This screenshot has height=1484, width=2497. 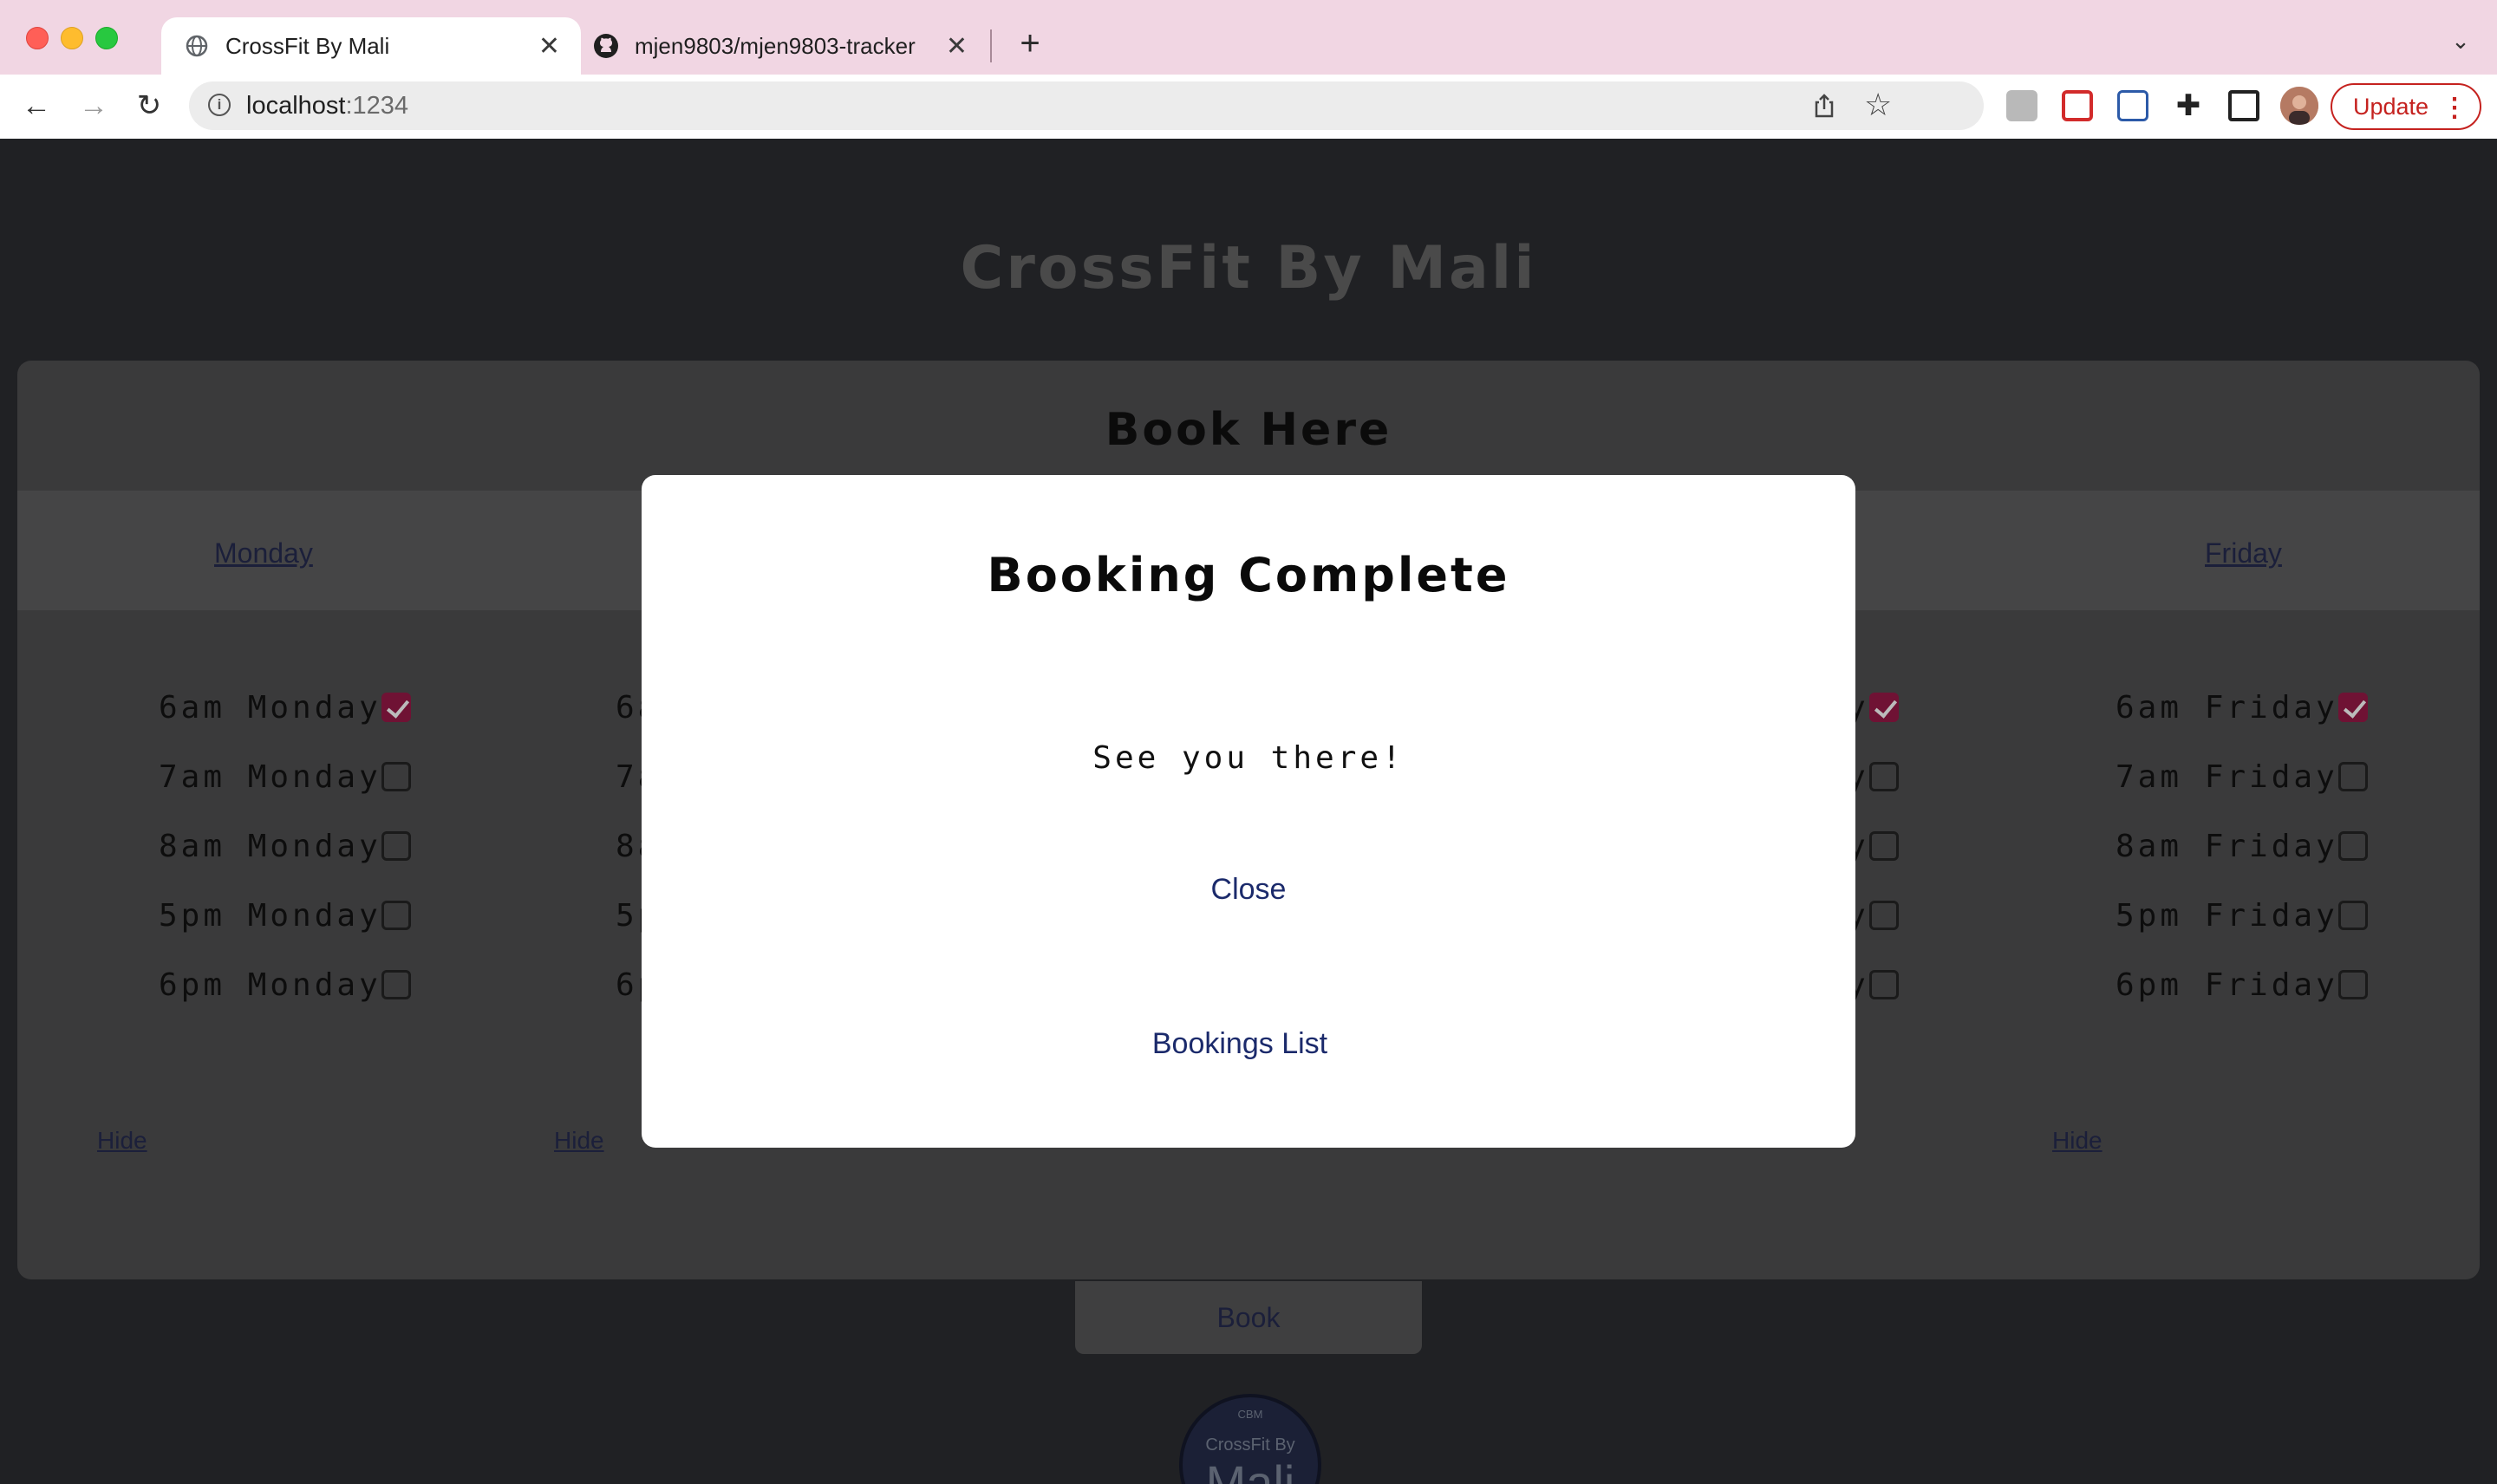 What do you see at coordinates (2227, 707) in the screenshot?
I see `slot-label: 6am Friday` at bounding box center [2227, 707].